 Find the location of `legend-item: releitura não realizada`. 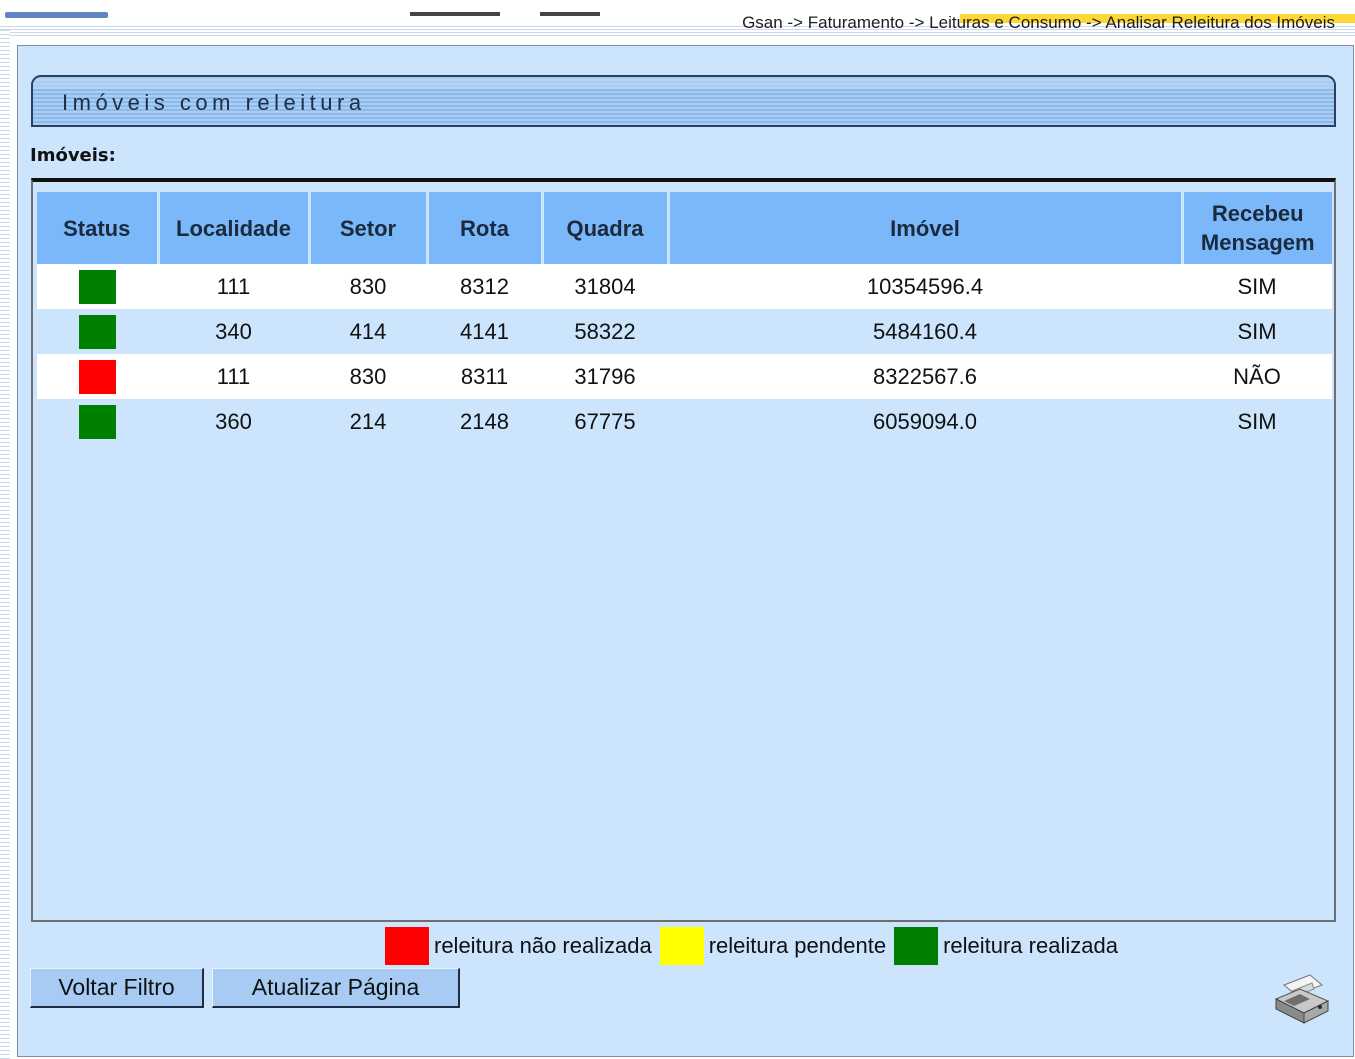

legend-item: releitura não realizada is located at coordinates (518, 946).